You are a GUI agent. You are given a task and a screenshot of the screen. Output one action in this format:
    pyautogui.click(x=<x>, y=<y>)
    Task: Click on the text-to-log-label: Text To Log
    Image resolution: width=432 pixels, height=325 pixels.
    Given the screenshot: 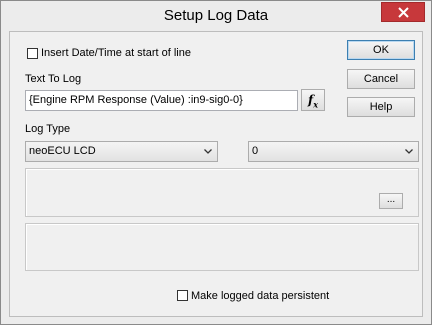 What is the action you would take?
    pyautogui.click(x=53, y=79)
    